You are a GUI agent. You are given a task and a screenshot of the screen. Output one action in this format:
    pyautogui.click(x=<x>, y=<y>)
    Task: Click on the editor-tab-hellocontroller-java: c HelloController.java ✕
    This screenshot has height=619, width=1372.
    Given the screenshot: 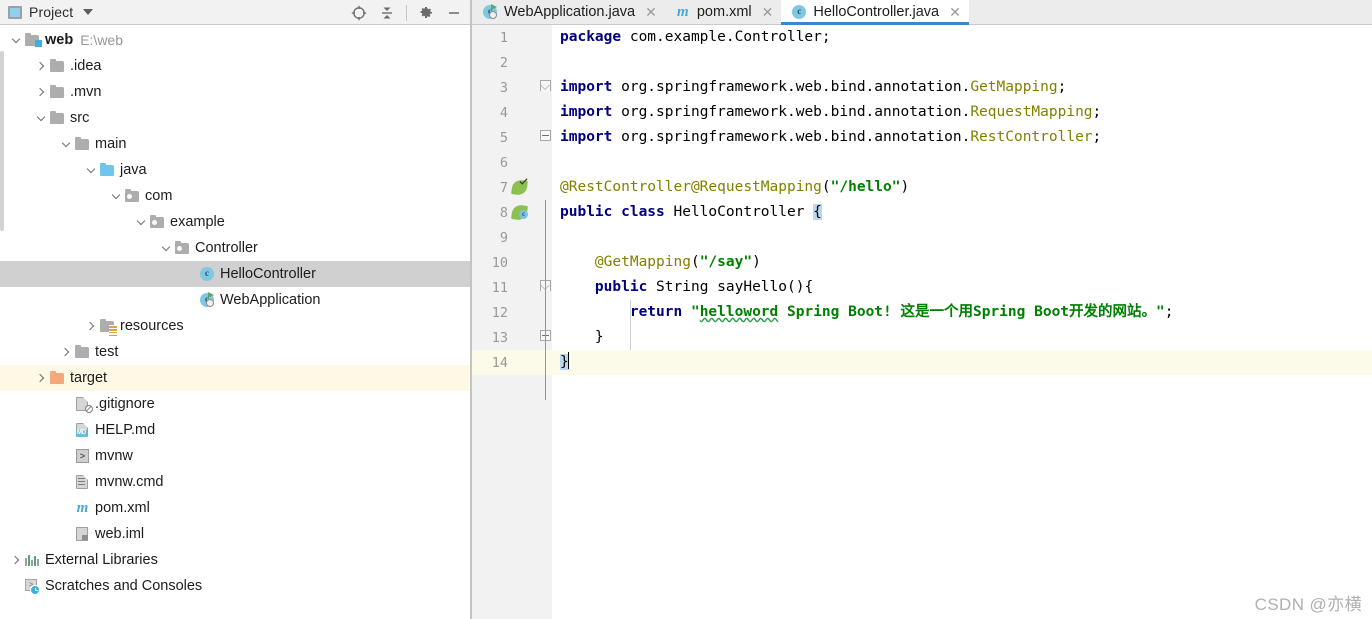 What is the action you would take?
    pyautogui.click(x=875, y=12)
    